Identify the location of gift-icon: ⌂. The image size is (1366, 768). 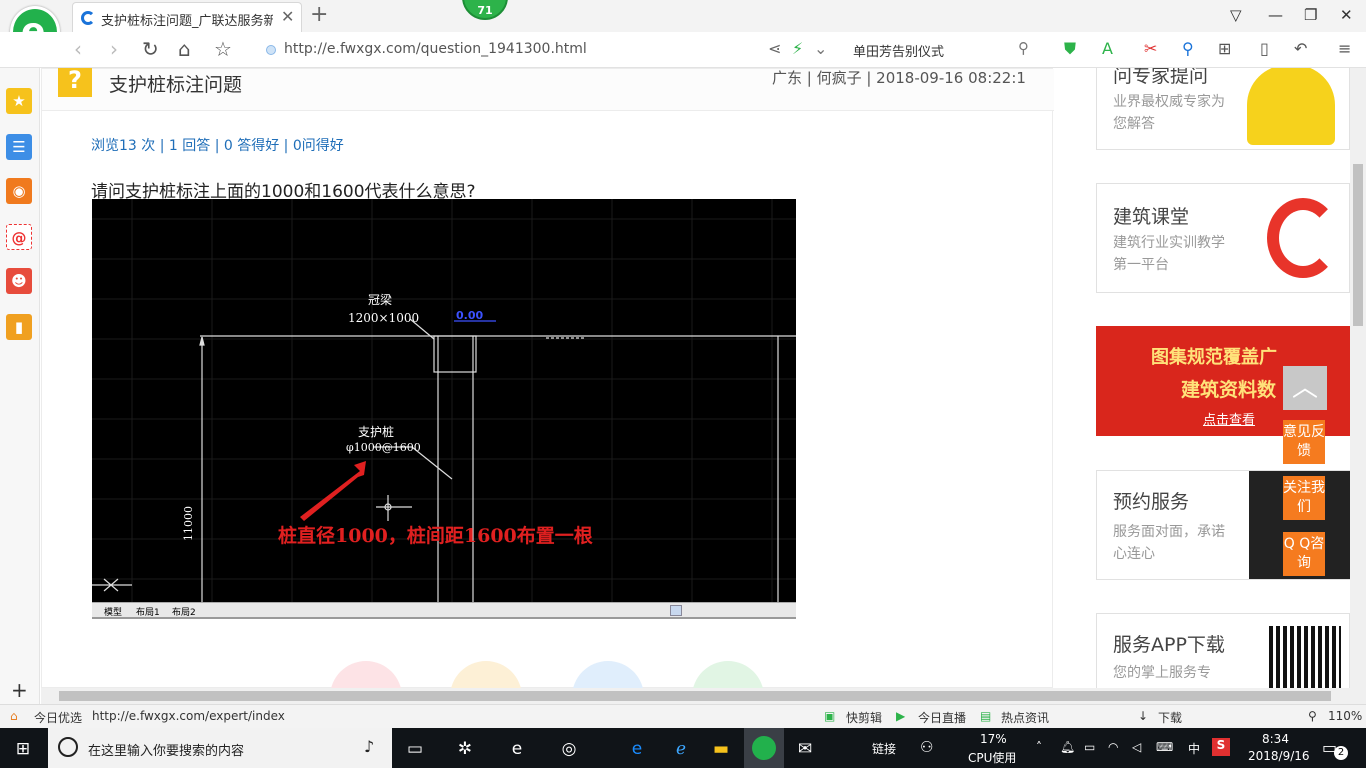
(14, 716).